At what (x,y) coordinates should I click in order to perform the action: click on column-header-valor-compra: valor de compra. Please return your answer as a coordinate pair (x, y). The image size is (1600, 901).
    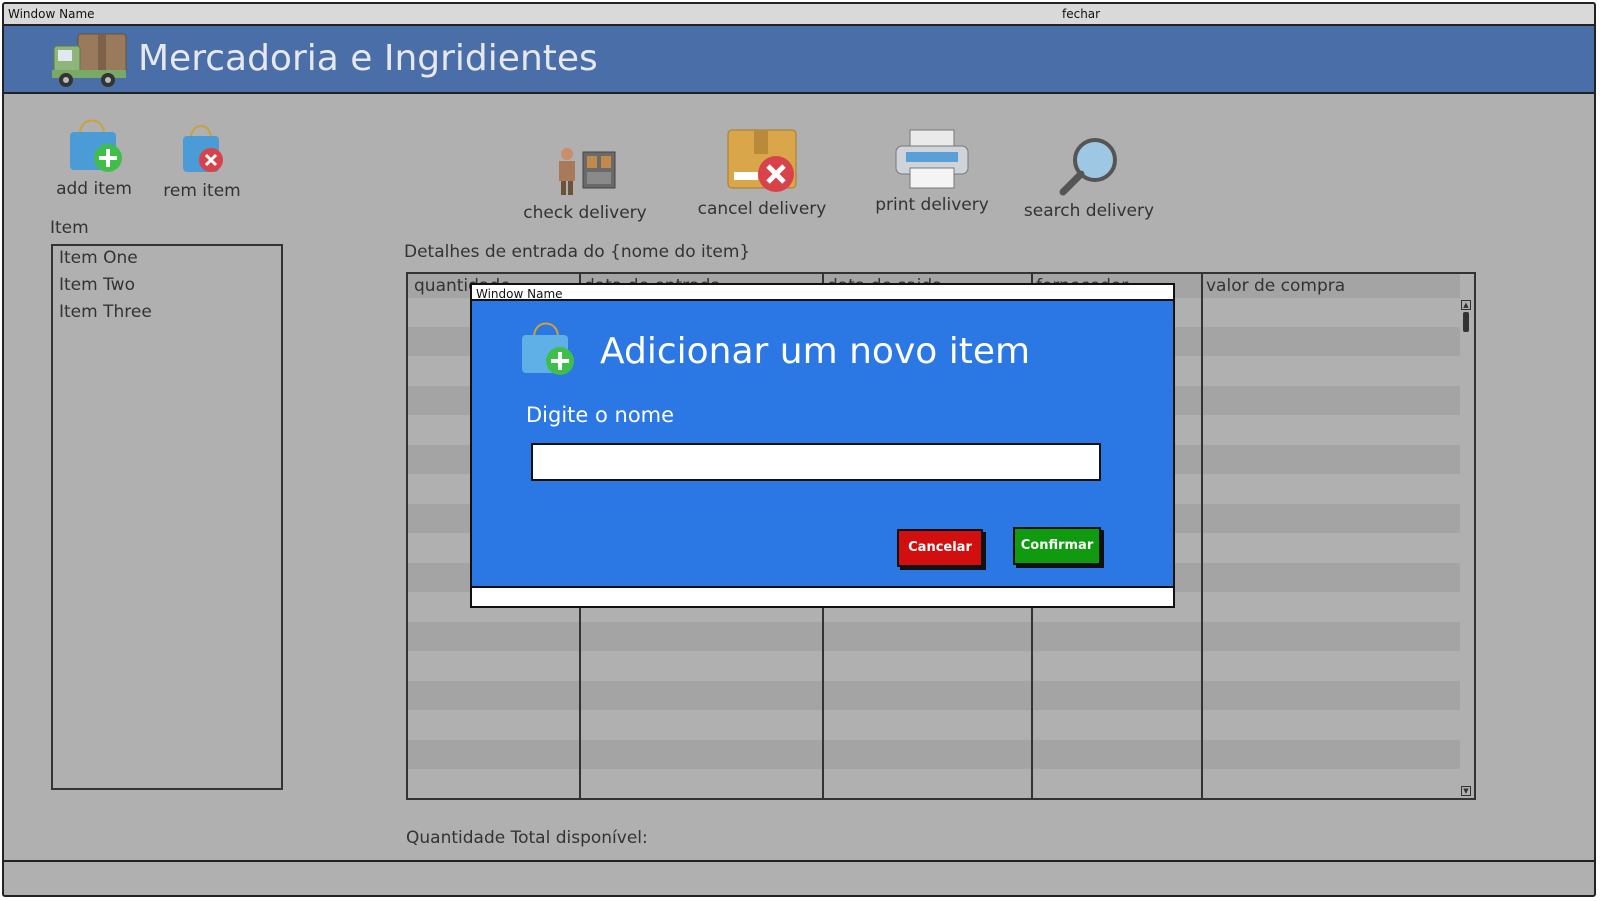
    Looking at the image, I should click on (1275, 286).